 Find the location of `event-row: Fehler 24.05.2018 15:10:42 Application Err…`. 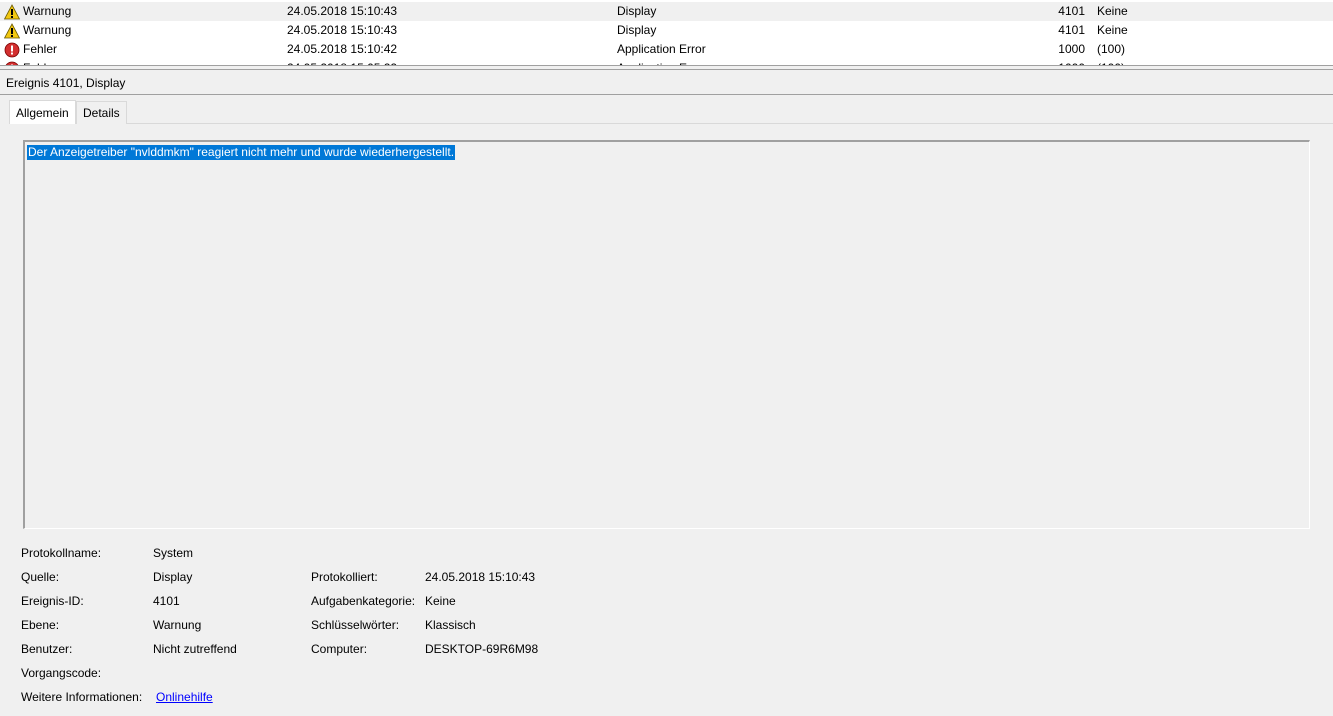

event-row: Fehler 24.05.2018 15:10:42 Application Err… is located at coordinates (666, 49).